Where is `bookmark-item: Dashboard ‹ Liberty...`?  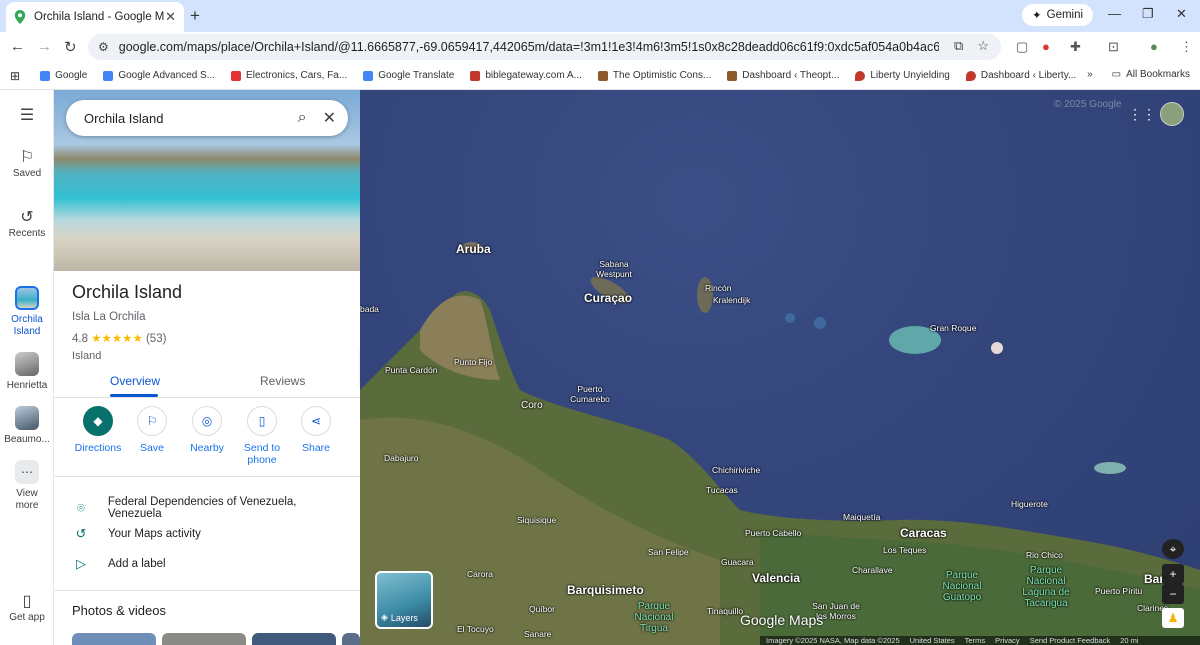 bookmark-item: Dashboard ‹ Liberty... is located at coordinates (1020, 75).